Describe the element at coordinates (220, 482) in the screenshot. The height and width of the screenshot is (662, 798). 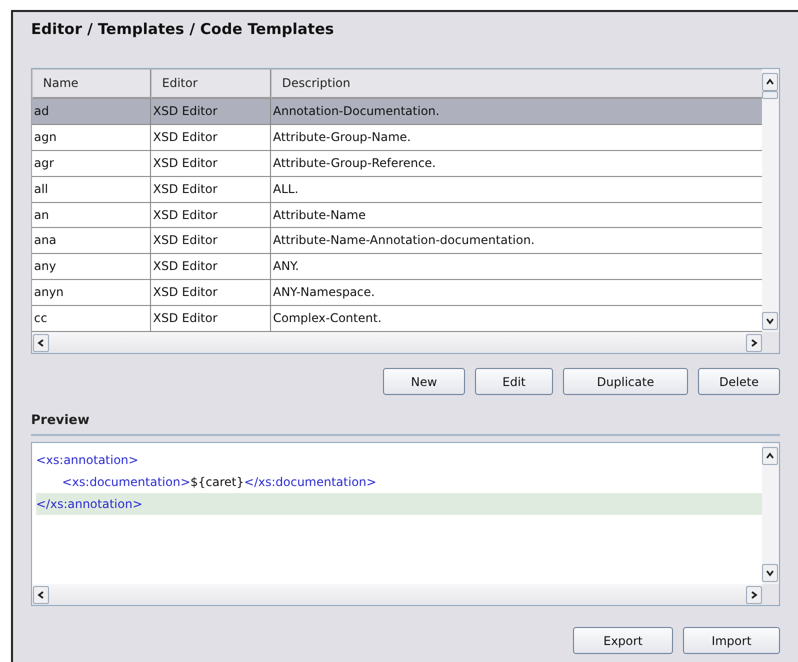
I see `code-line: <xs:documentation>${caret}</xs:documentation>` at that location.